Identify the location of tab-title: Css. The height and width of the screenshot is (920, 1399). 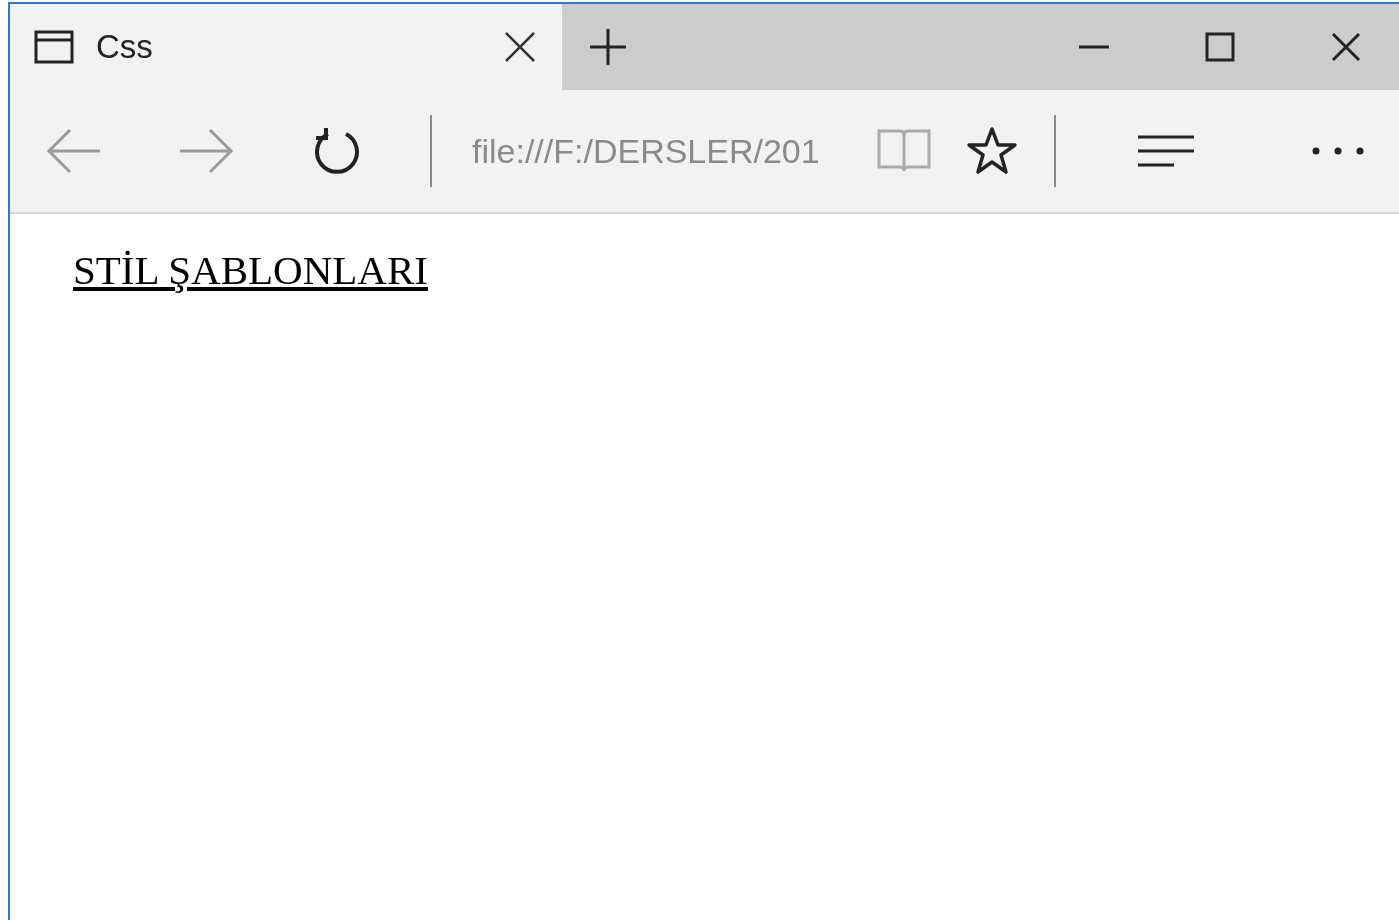
(125, 47).